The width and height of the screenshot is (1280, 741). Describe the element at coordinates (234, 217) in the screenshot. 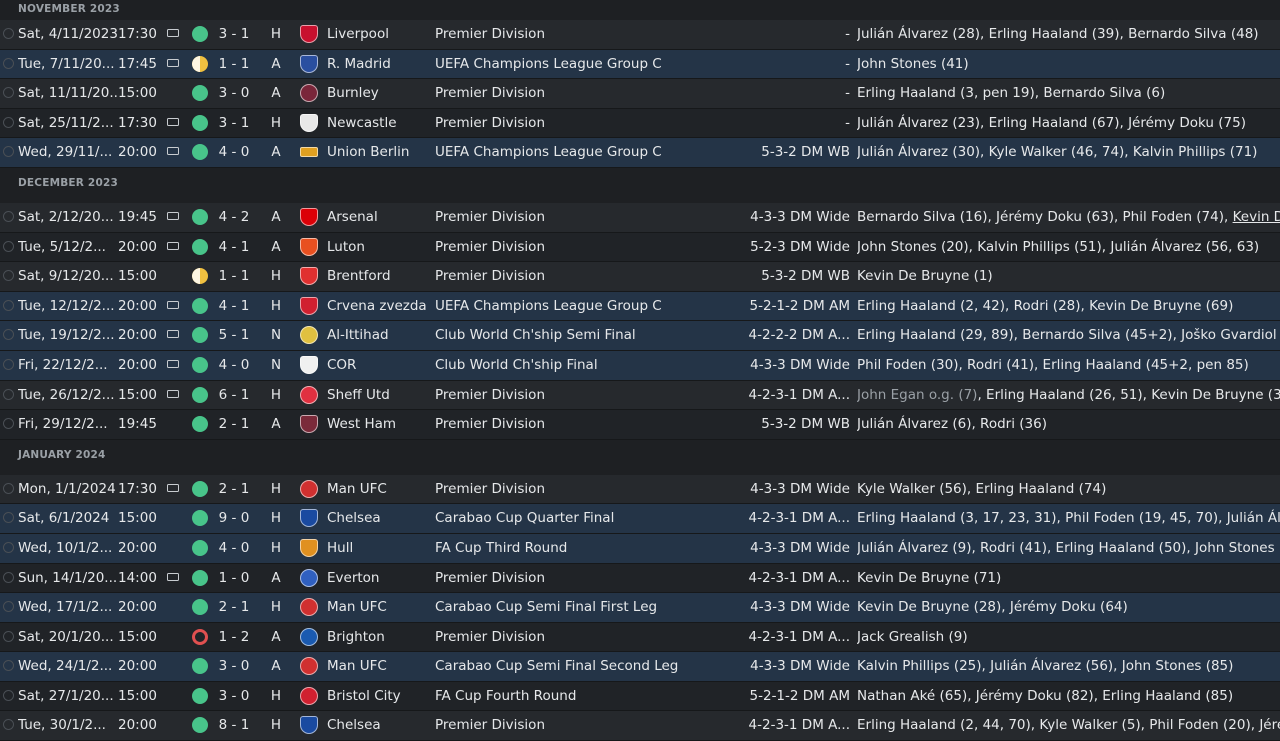

I see `fixture-score: 4 - 2` at that location.